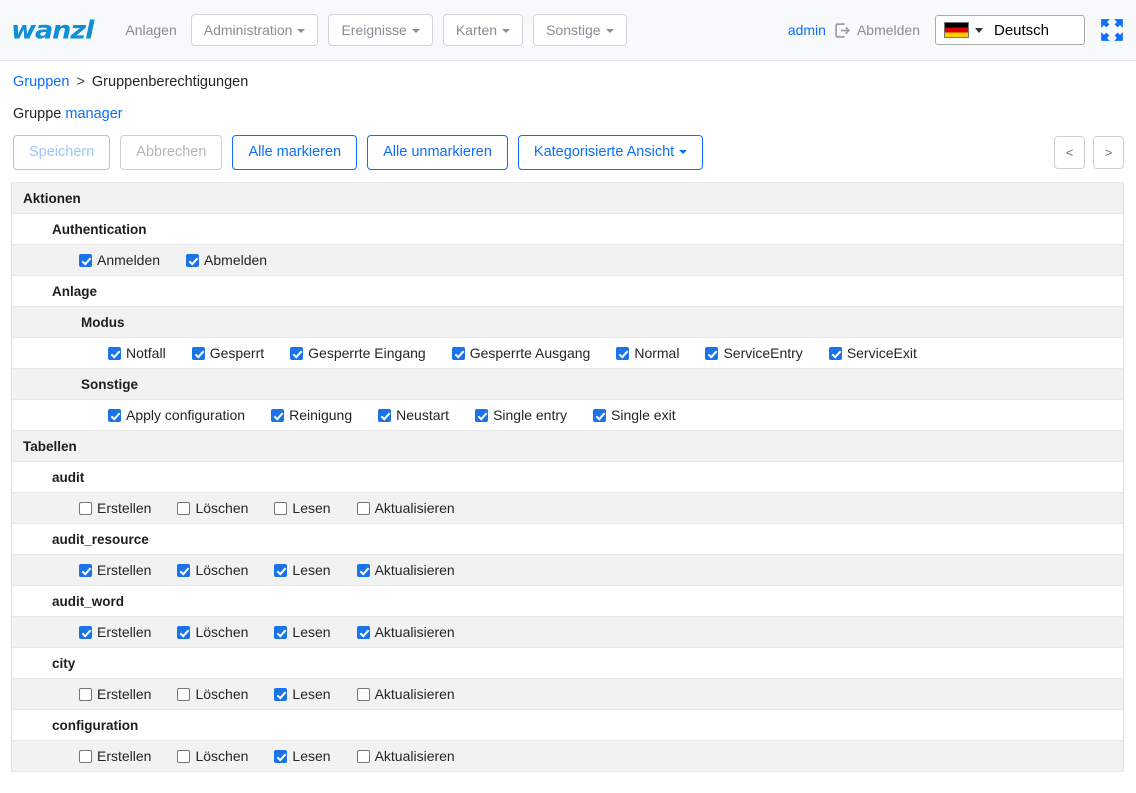  I want to click on logout-icon, so click(842, 30).